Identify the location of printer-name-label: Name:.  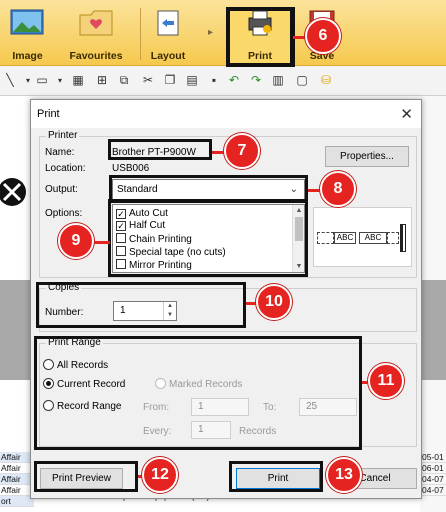
(60, 152).